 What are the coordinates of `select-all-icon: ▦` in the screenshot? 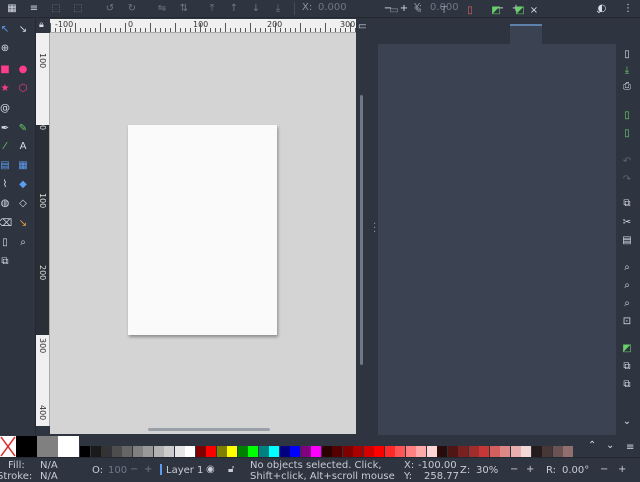 It's located at (12, 8).